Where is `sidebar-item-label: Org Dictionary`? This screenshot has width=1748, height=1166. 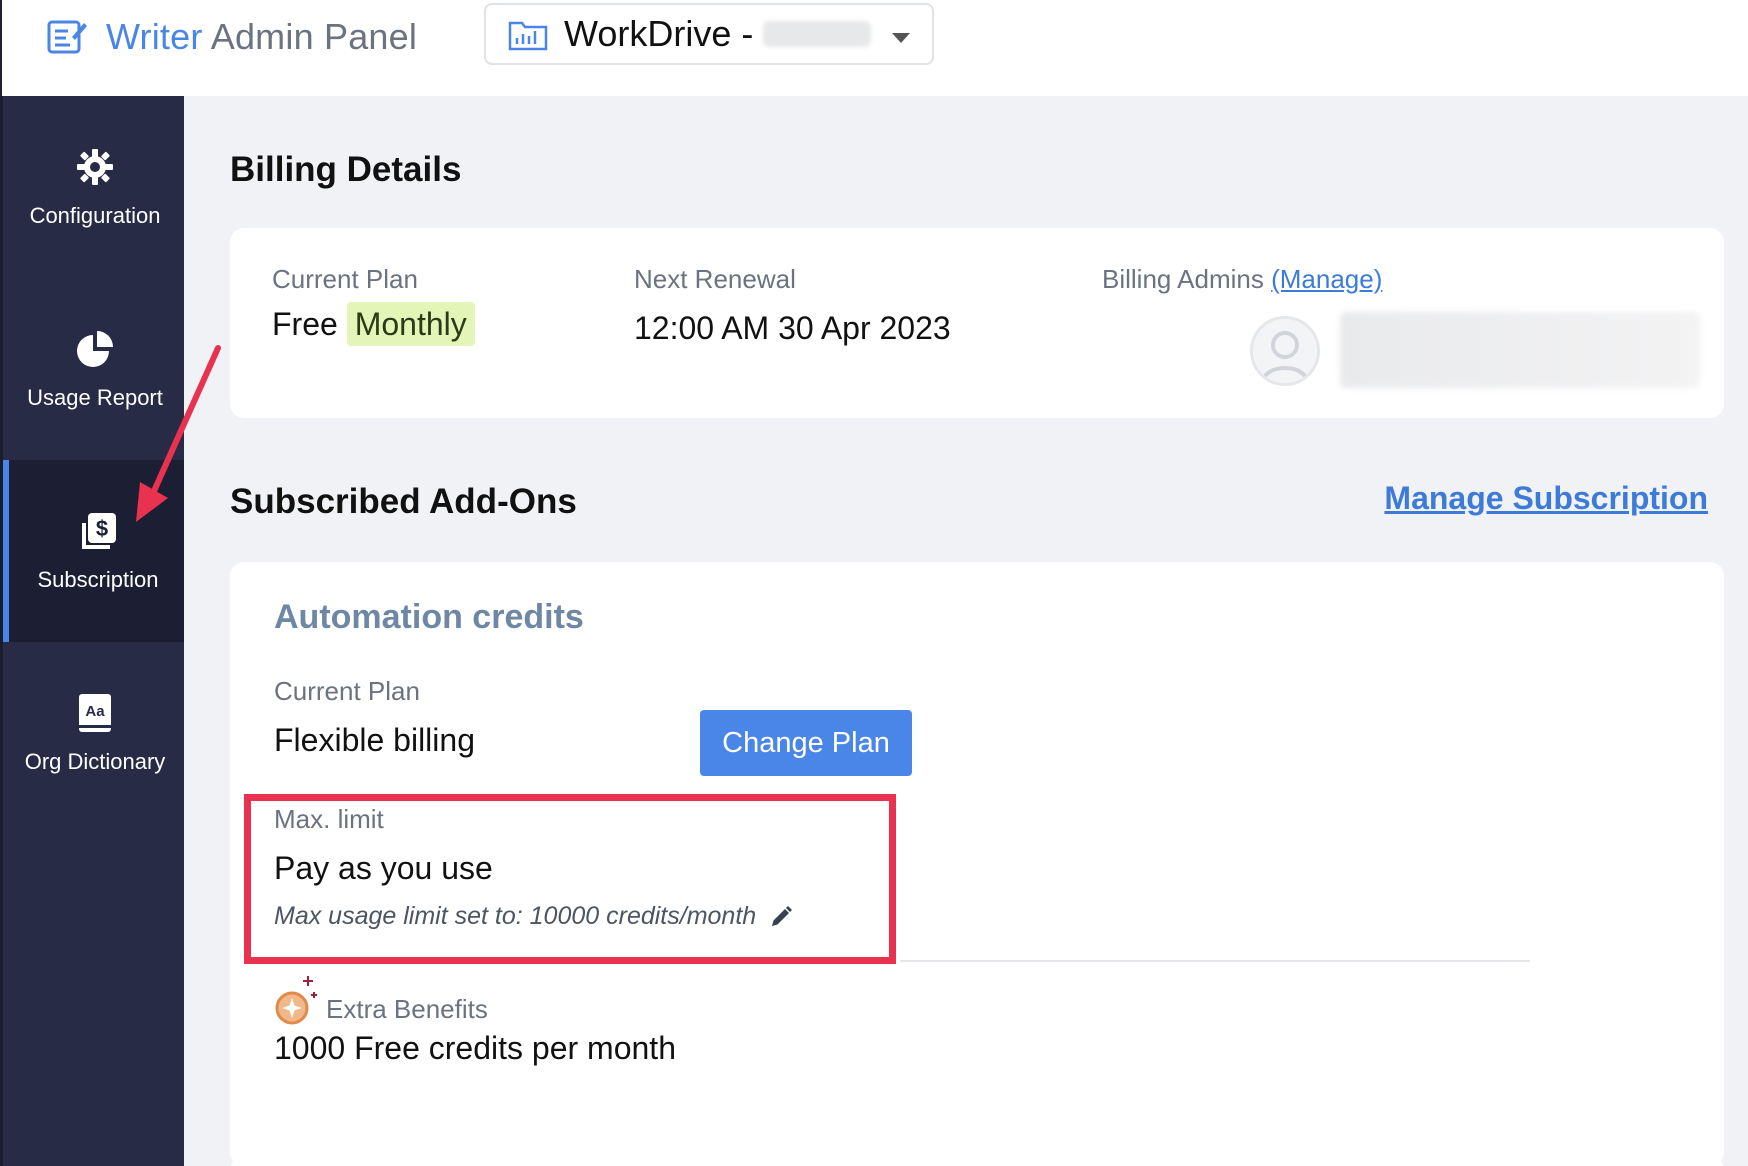
sidebar-item-label: Org Dictionary is located at coordinates (95, 761).